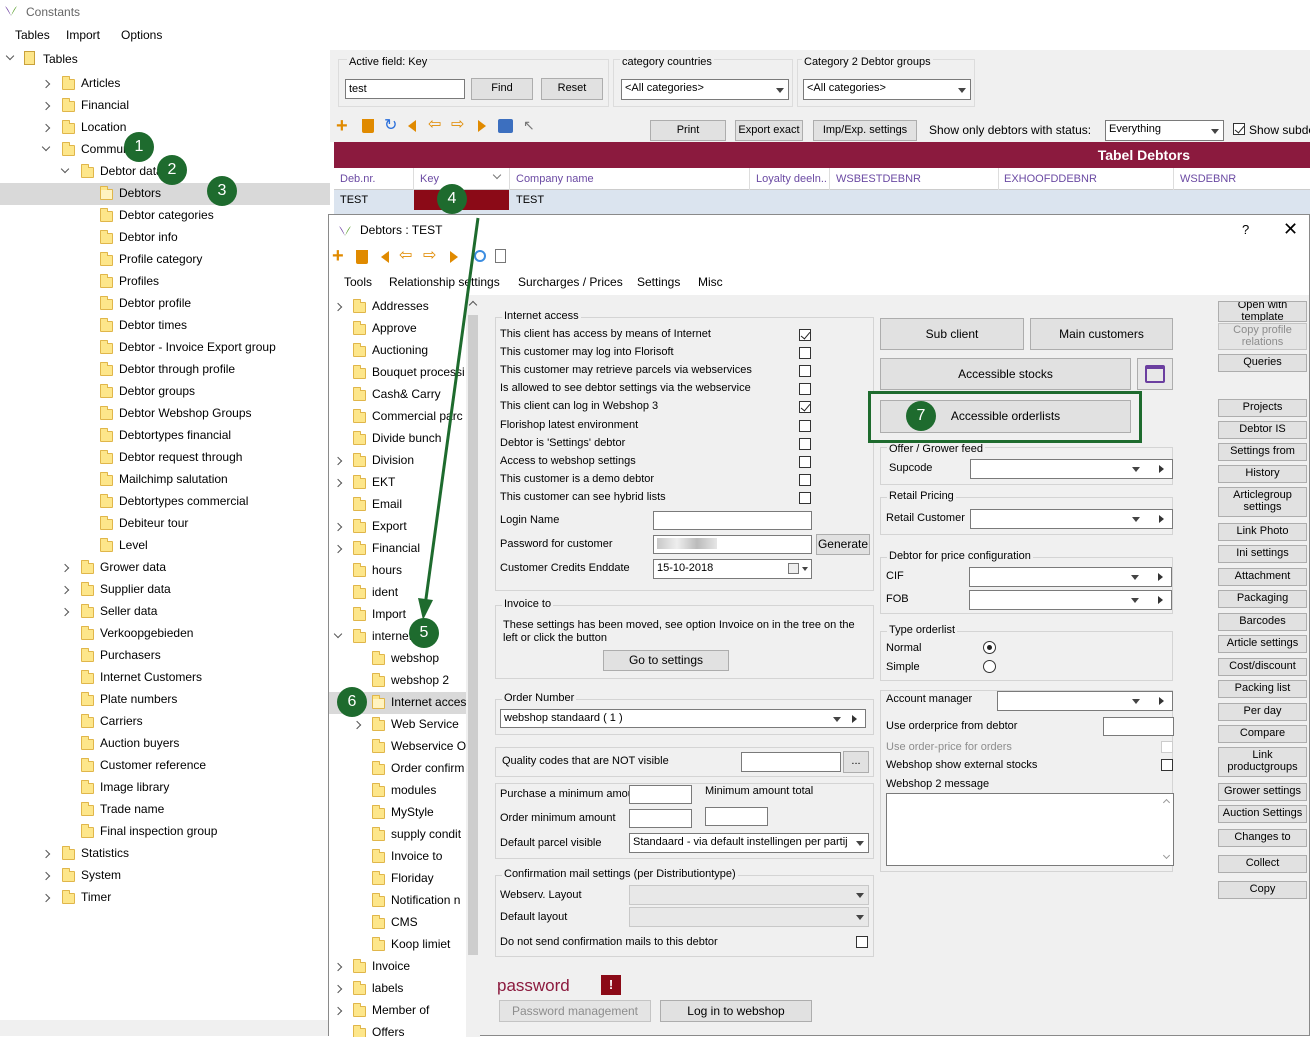 Image resolution: width=1310 pixels, height=1037 pixels. I want to click on dialog-tree-item-15: internet, so click(392, 636).